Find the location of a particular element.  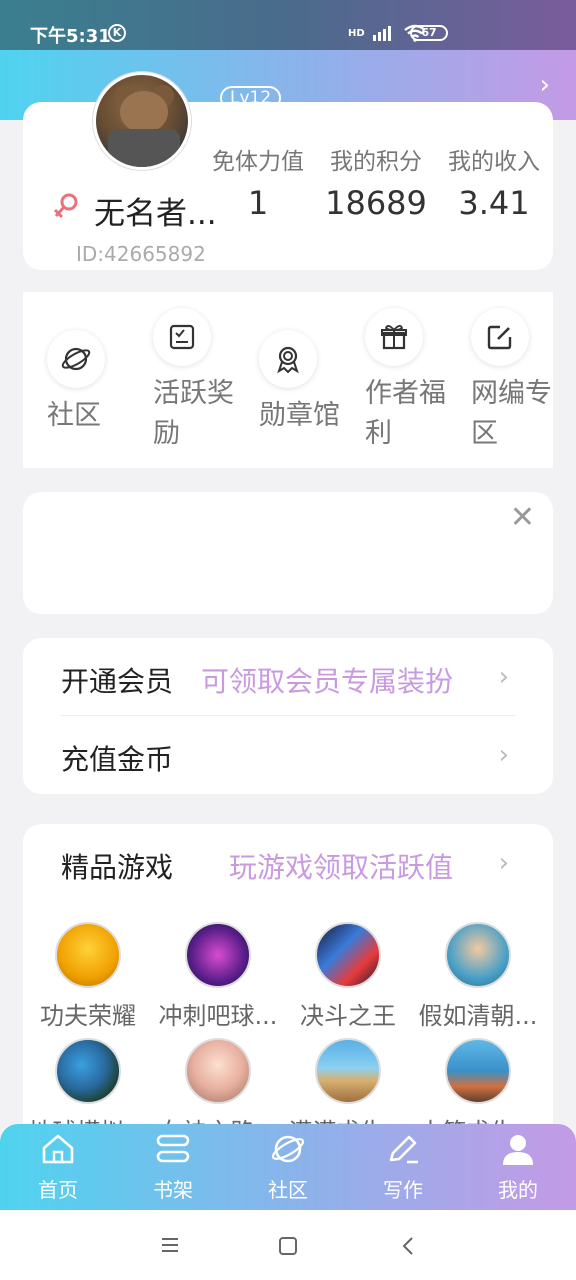

stat-label: 我的积分 is located at coordinates (376, 162).